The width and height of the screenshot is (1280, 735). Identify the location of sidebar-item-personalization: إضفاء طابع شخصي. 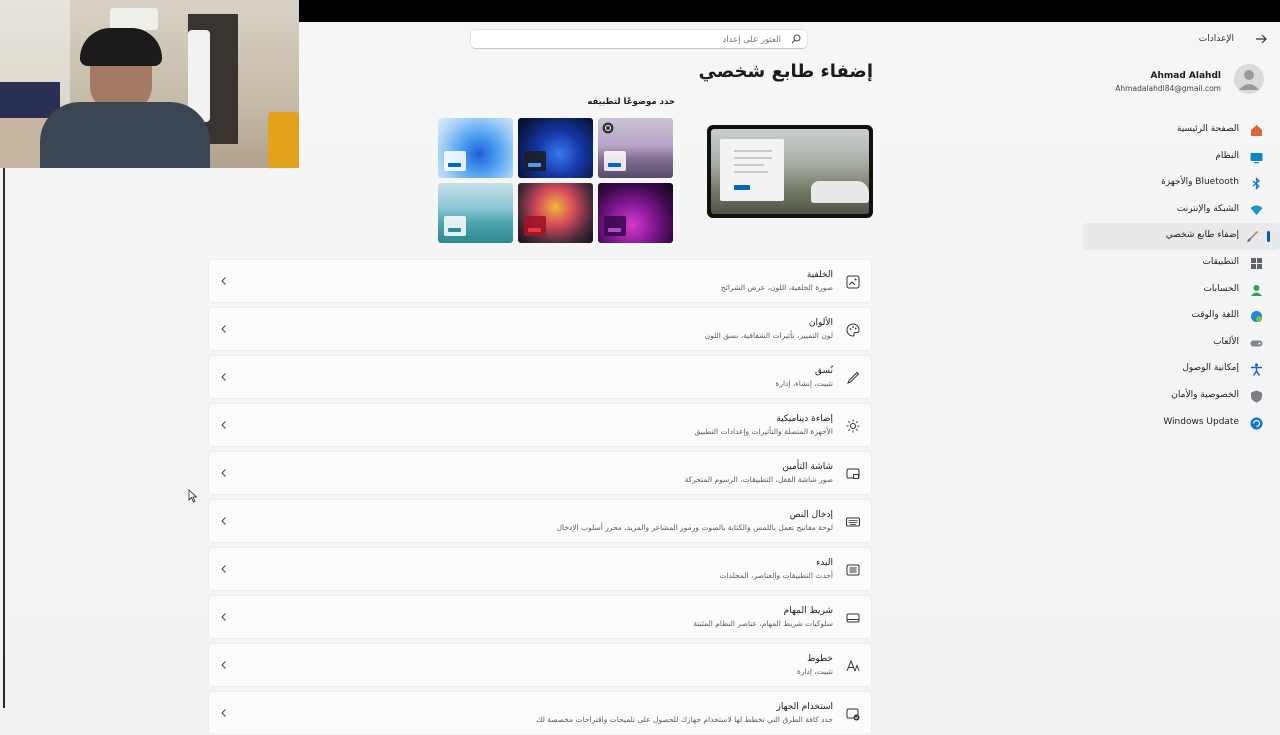
(1181, 236).